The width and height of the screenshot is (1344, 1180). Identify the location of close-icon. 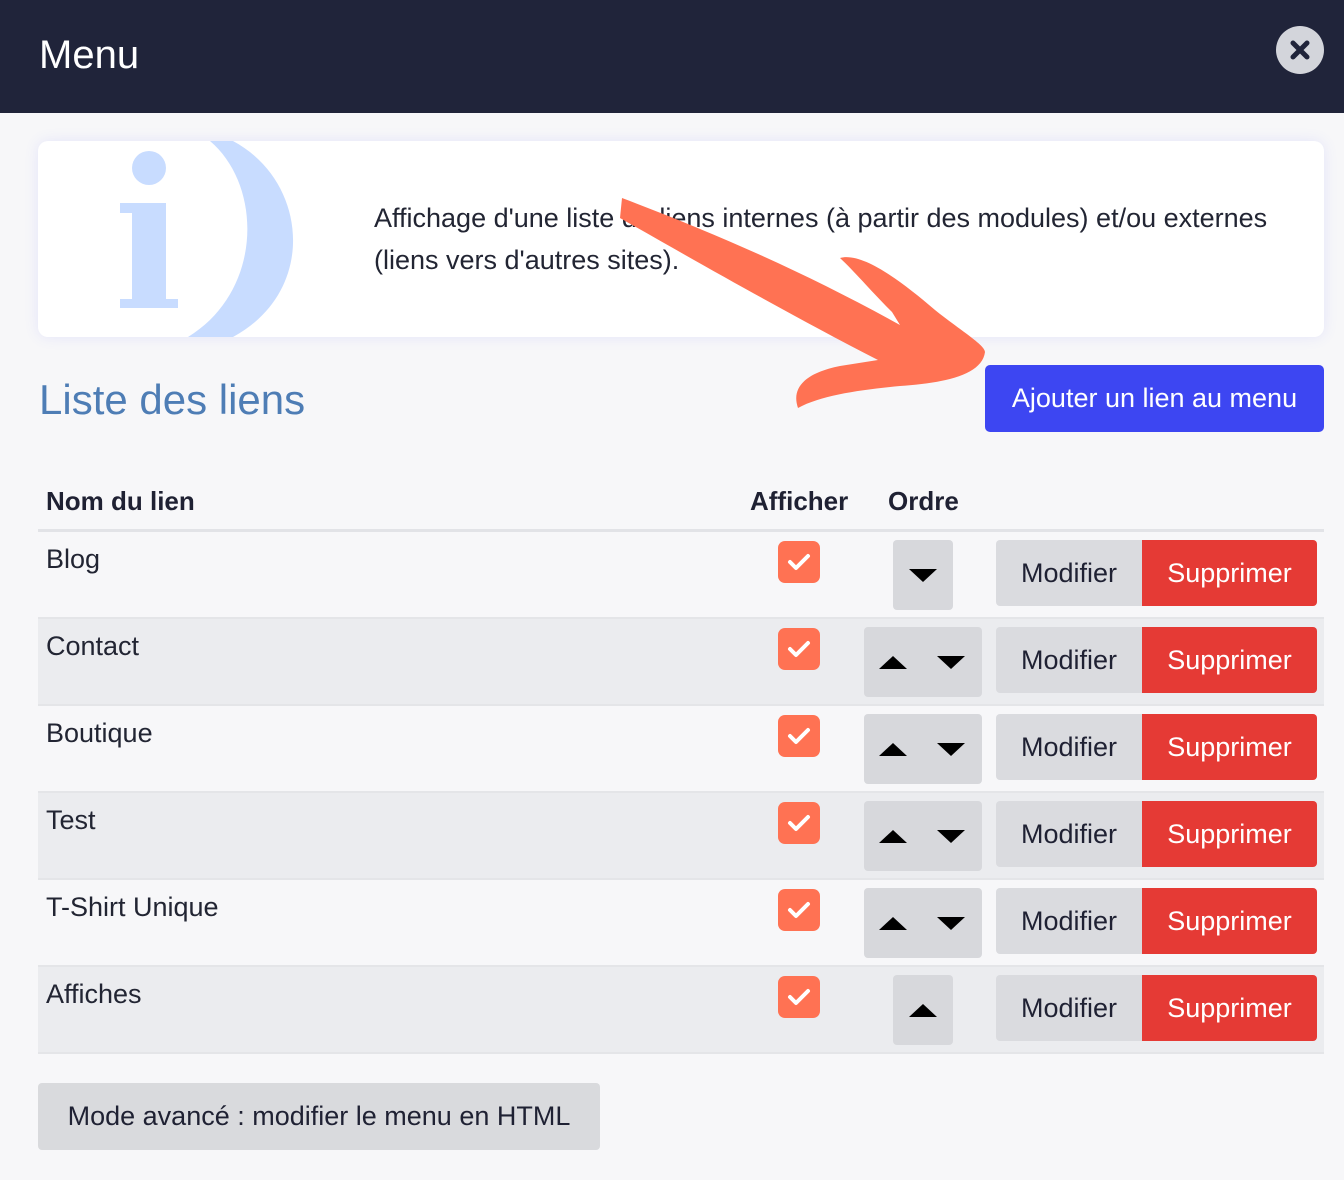
(1300, 50).